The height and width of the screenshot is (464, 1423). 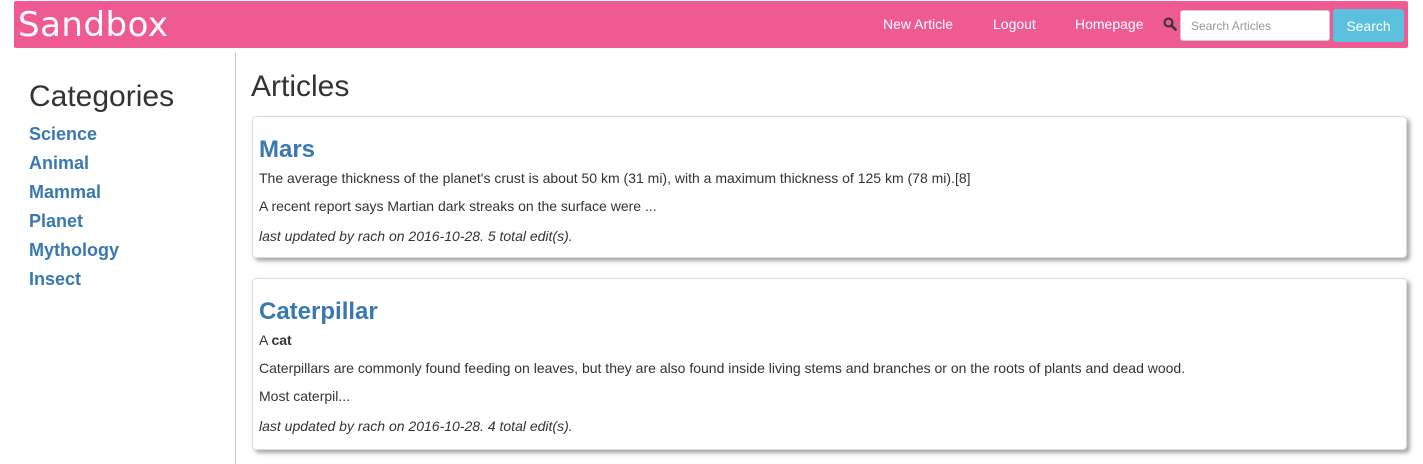 I want to click on article-title-link: Mars, so click(x=829, y=150).